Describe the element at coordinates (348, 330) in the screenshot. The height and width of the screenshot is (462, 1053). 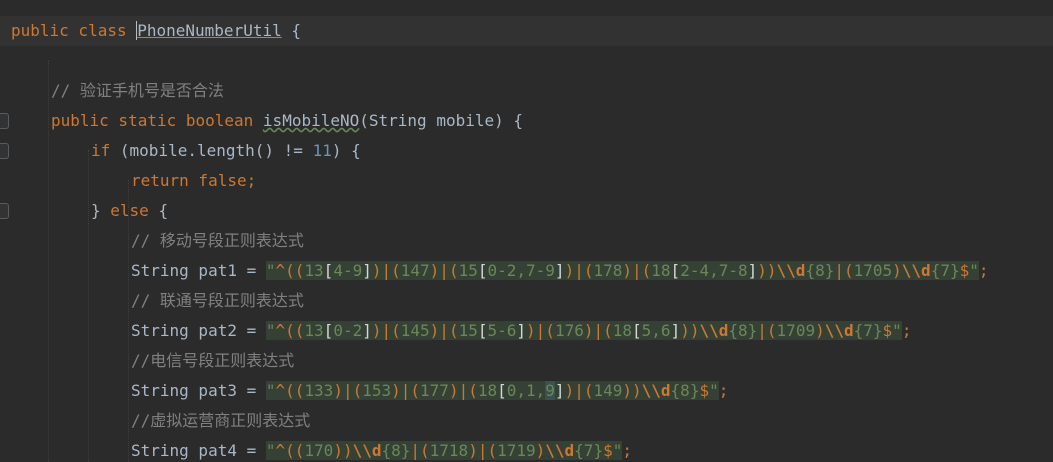
I see `code-token: 0-2` at that location.